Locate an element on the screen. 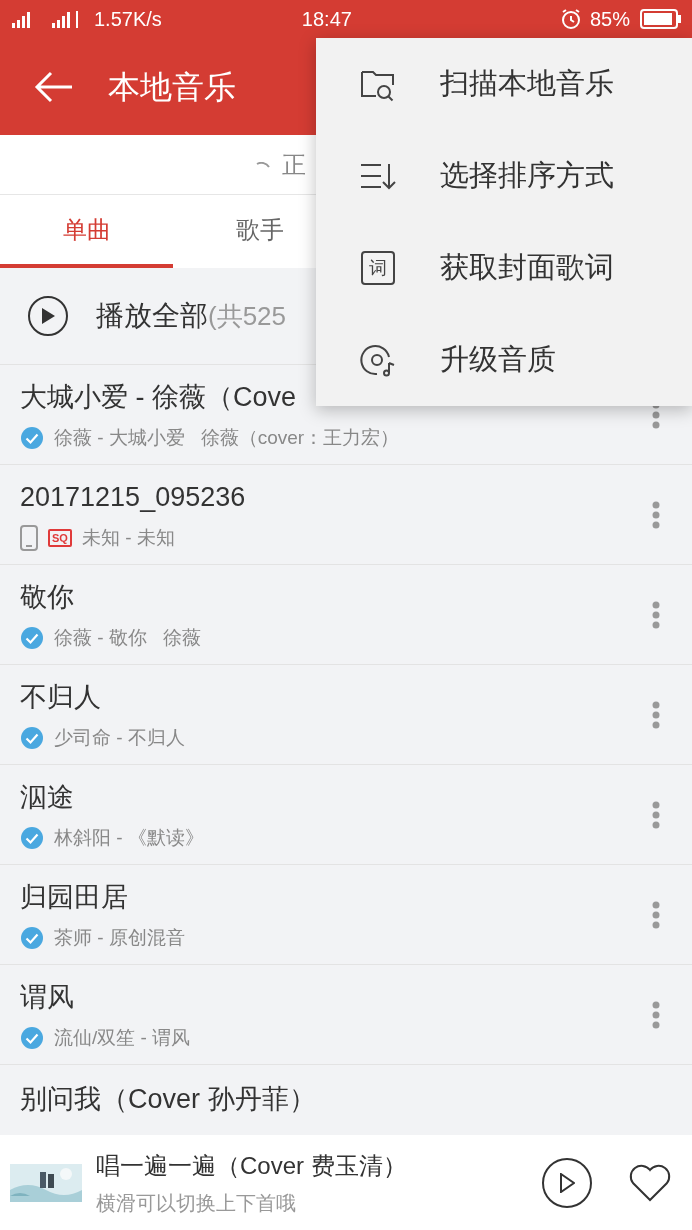 This screenshot has width=692, height=1230. back-arrow-icon is located at coordinates (54, 86).